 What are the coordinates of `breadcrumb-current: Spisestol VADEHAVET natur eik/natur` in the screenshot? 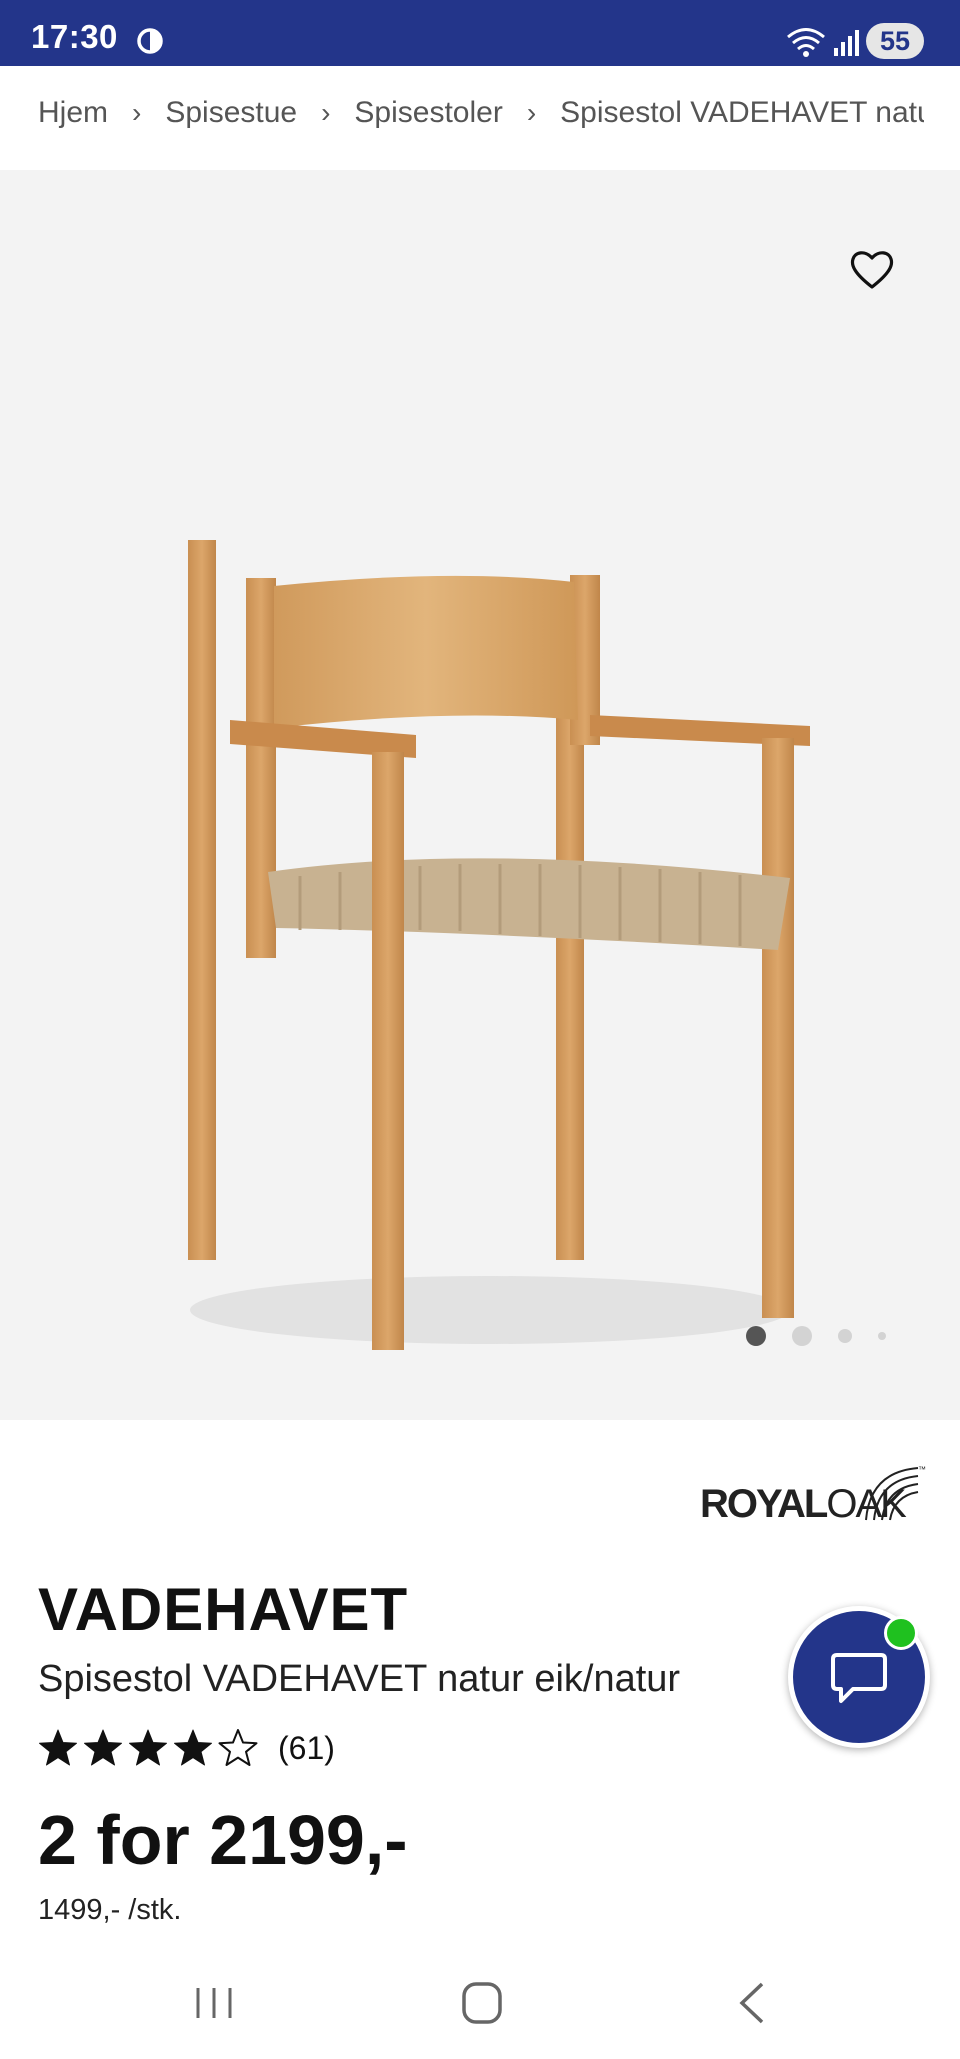 It's located at (742, 112).